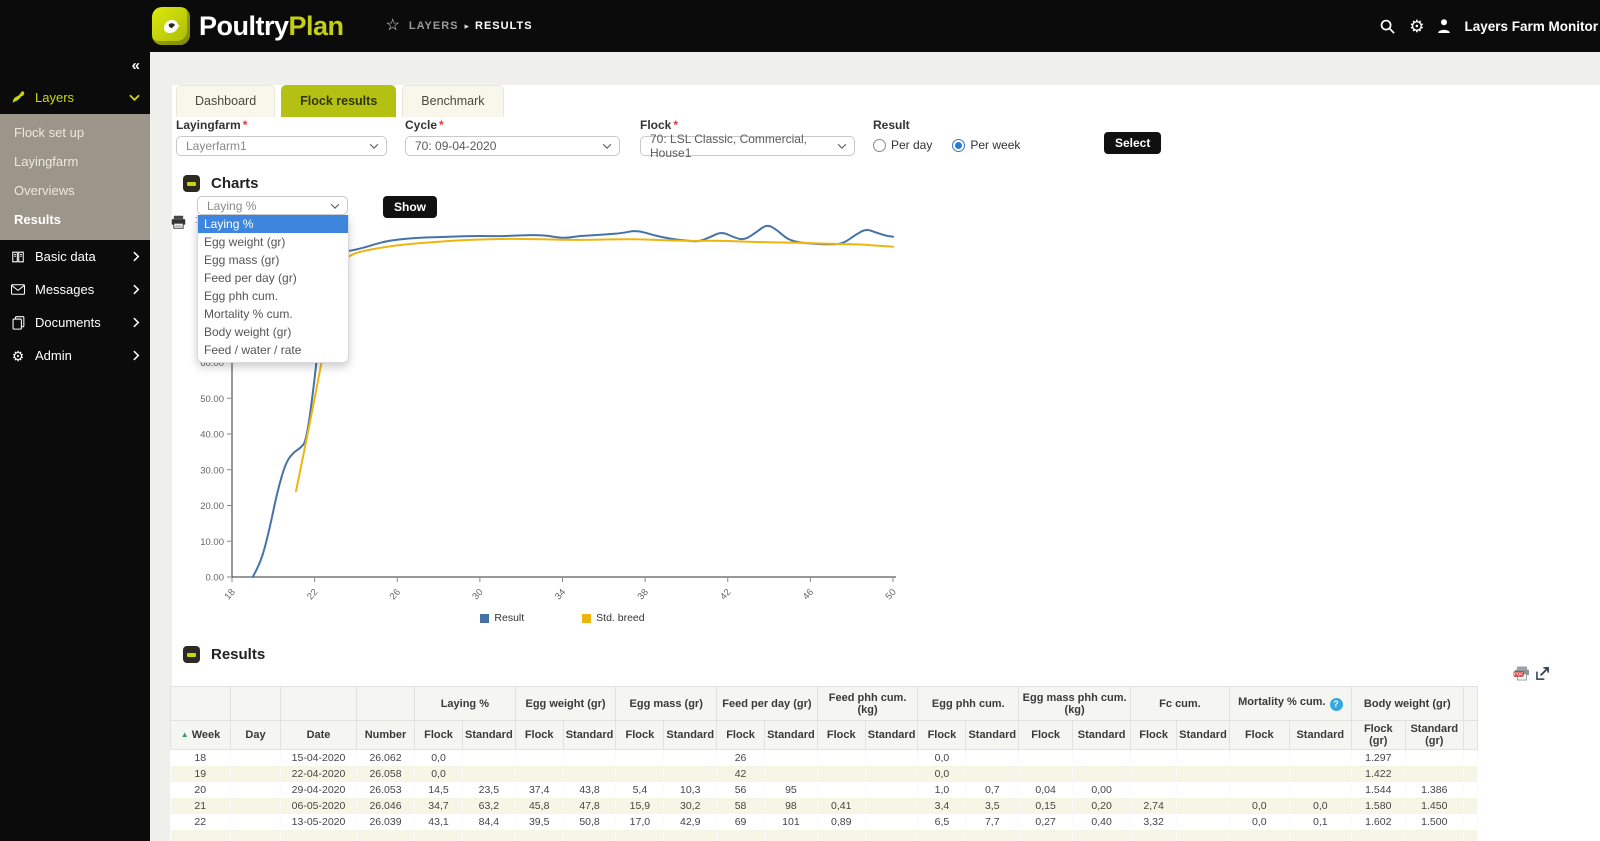  Describe the element at coordinates (1470, 758) in the screenshot. I see `table-cell-filler` at that location.